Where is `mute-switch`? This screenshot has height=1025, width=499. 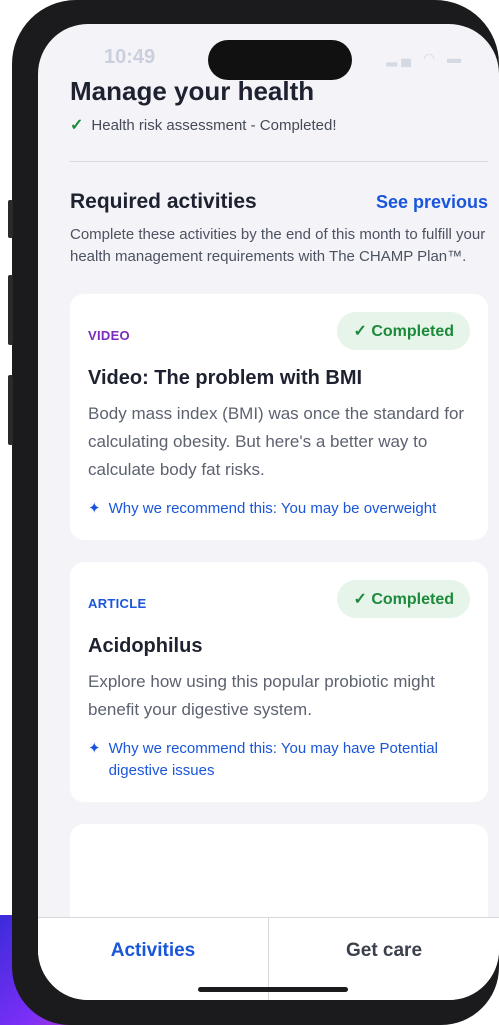 mute-switch is located at coordinates (10, 219).